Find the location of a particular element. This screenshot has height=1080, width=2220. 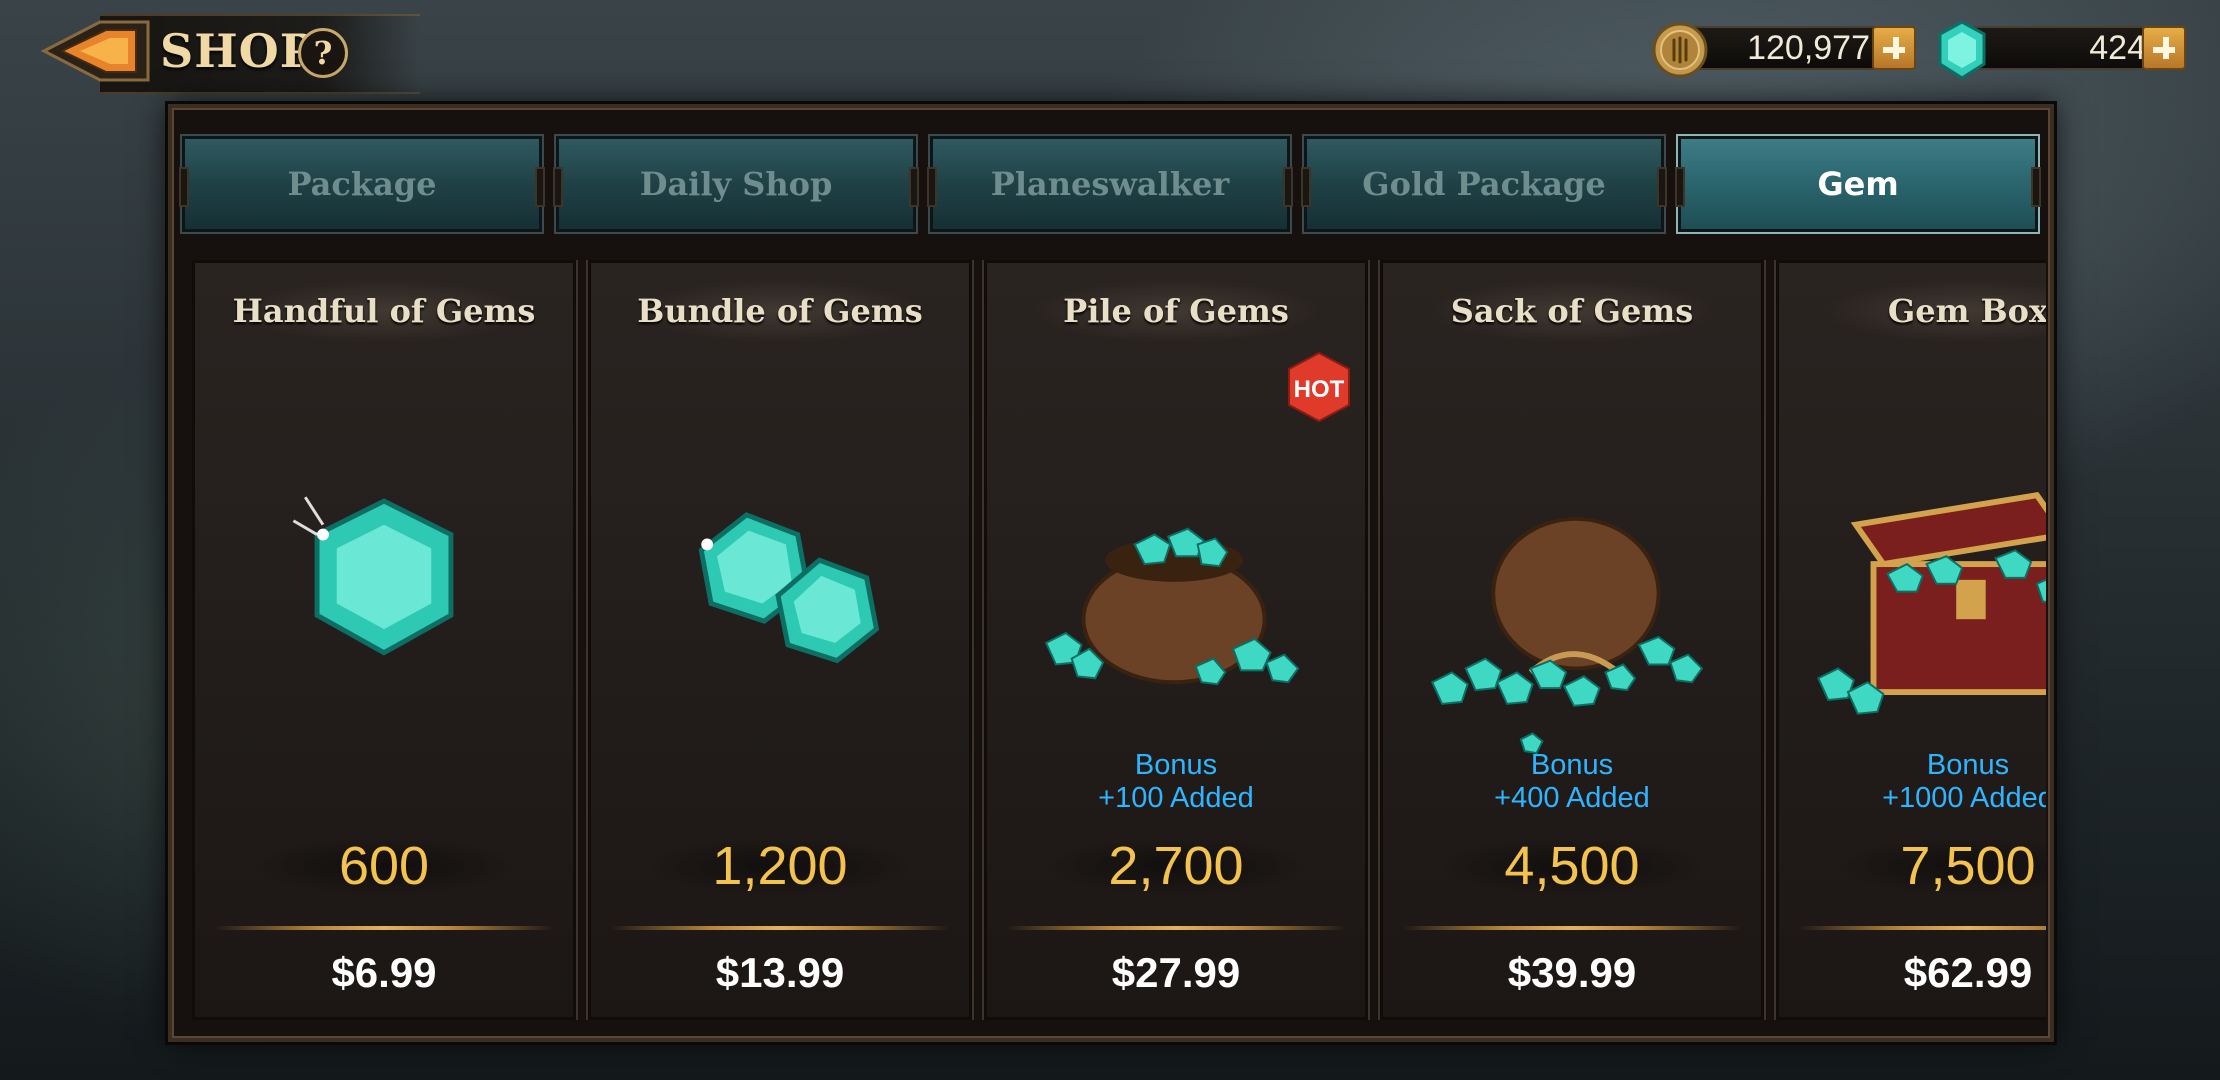

tab-label: Gold Package is located at coordinates (1484, 184).